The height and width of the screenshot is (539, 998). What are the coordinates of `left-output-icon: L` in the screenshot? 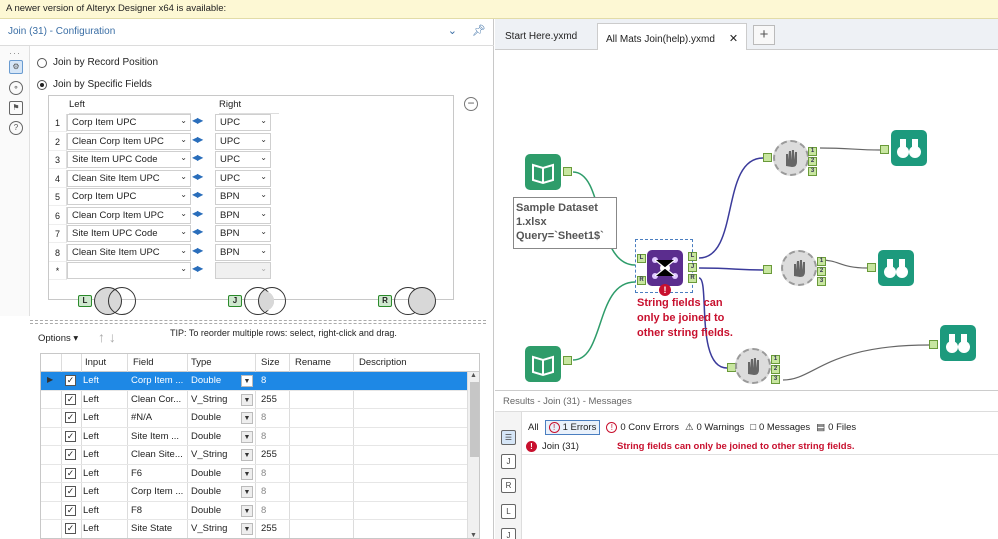 It's located at (508, 511).